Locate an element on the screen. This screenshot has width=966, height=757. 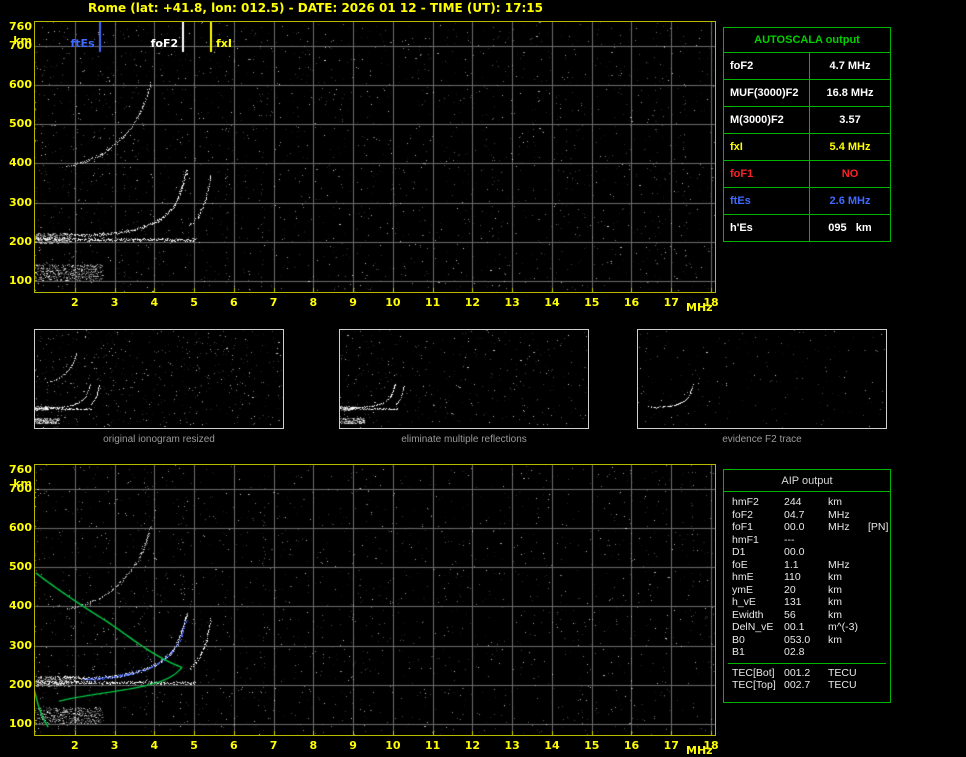
aip-row: hmE 110 km is located at coordinates (807, 577).